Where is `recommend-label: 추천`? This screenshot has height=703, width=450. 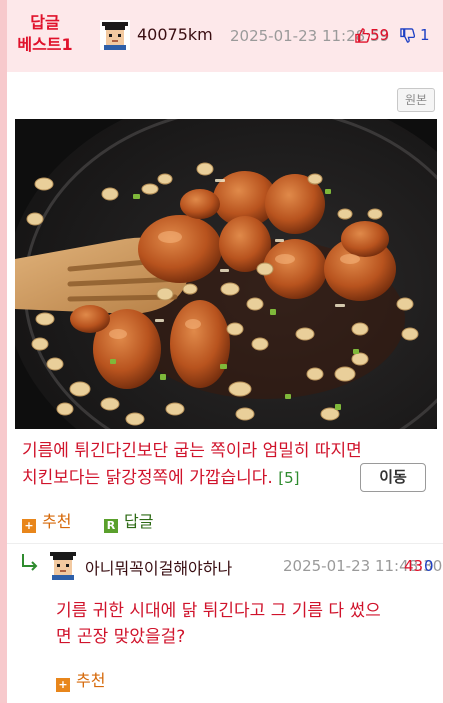
recommend-label: 추천 is located at coordinates (57, 521).